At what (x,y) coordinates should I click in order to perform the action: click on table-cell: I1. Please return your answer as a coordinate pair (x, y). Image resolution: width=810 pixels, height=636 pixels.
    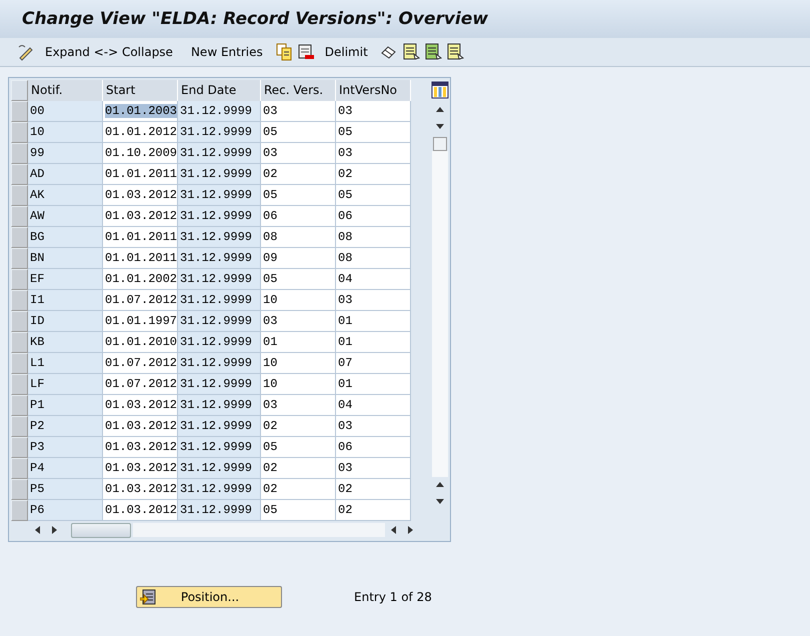
    Looking at the image, I should click on (65, 300).